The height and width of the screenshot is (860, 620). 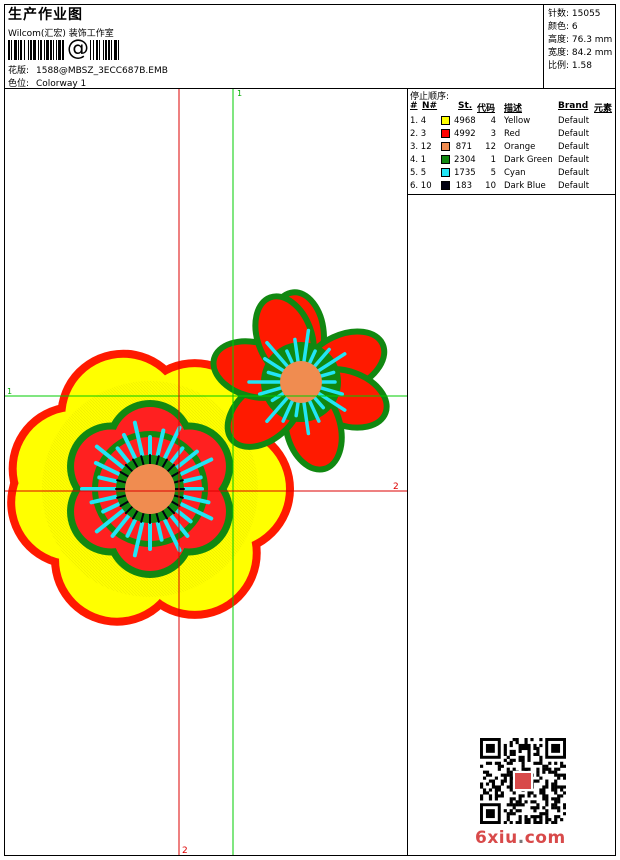 What do you see at coordinates (414, 106) in the screenshot?
I see `col-hash: #` at bounding box center [414, 106].